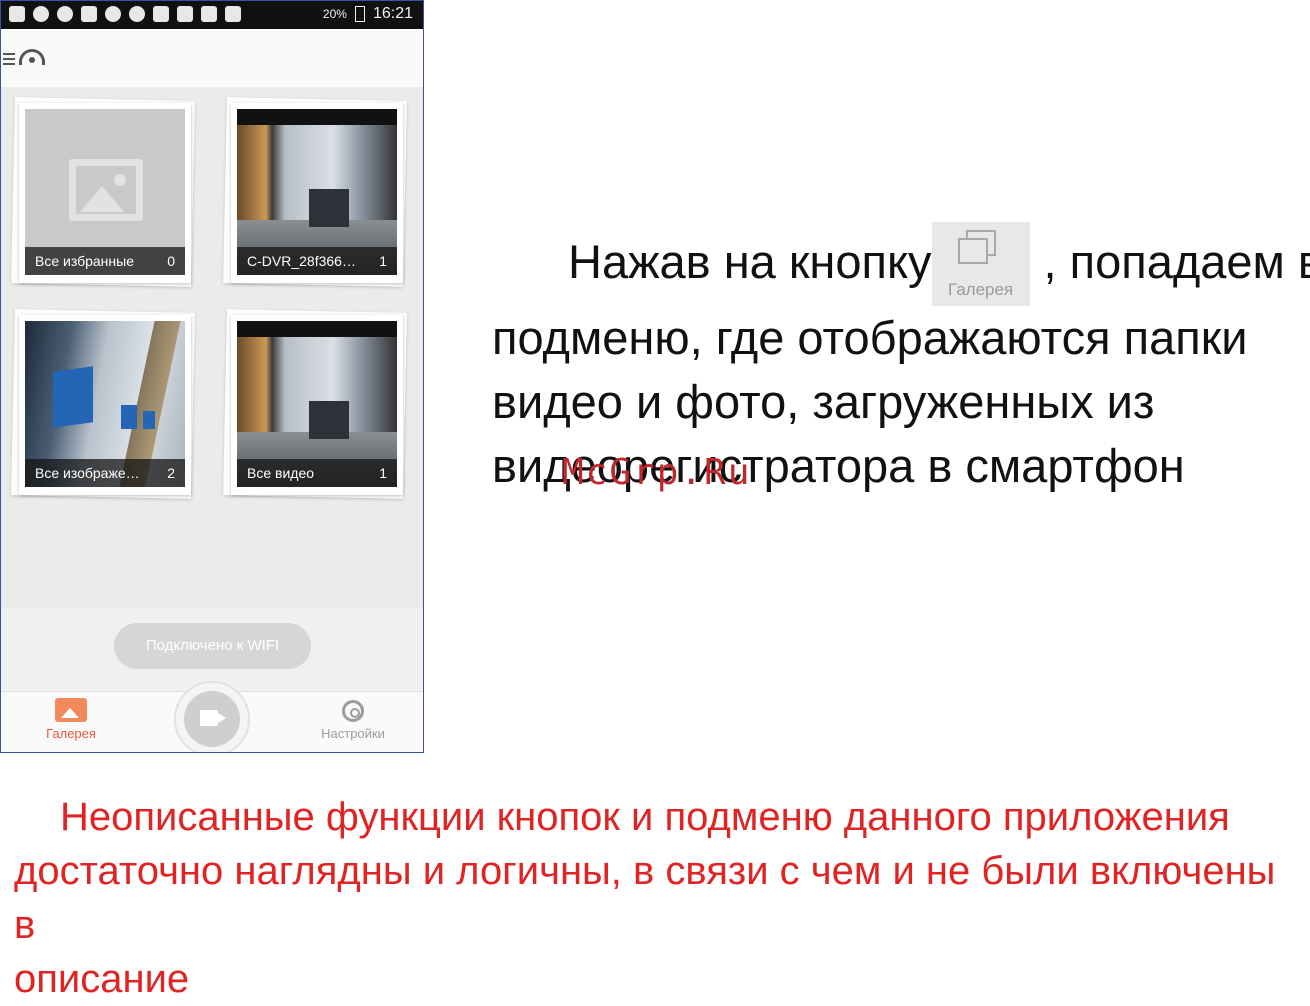 The width and height of the screenshot is (1310, 1006). What do you see at coordinates (750, 261) in the screenshot?
I see `description-line-1-start: Нажав на кнопку` at bounding box center [750, 261].